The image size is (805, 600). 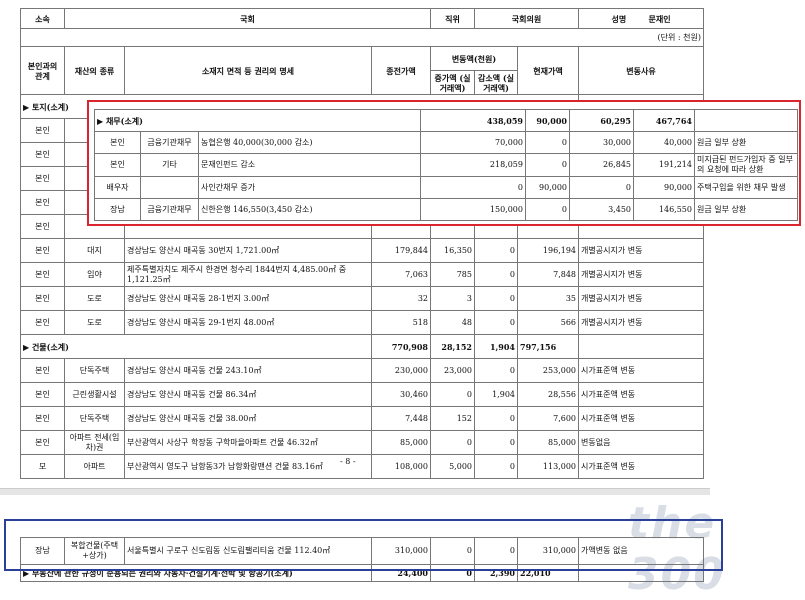 What do you see at coordinates (401, 70) in the screenshot?
I see `col-prev: 종전가액` at bounding box center [401, 70].